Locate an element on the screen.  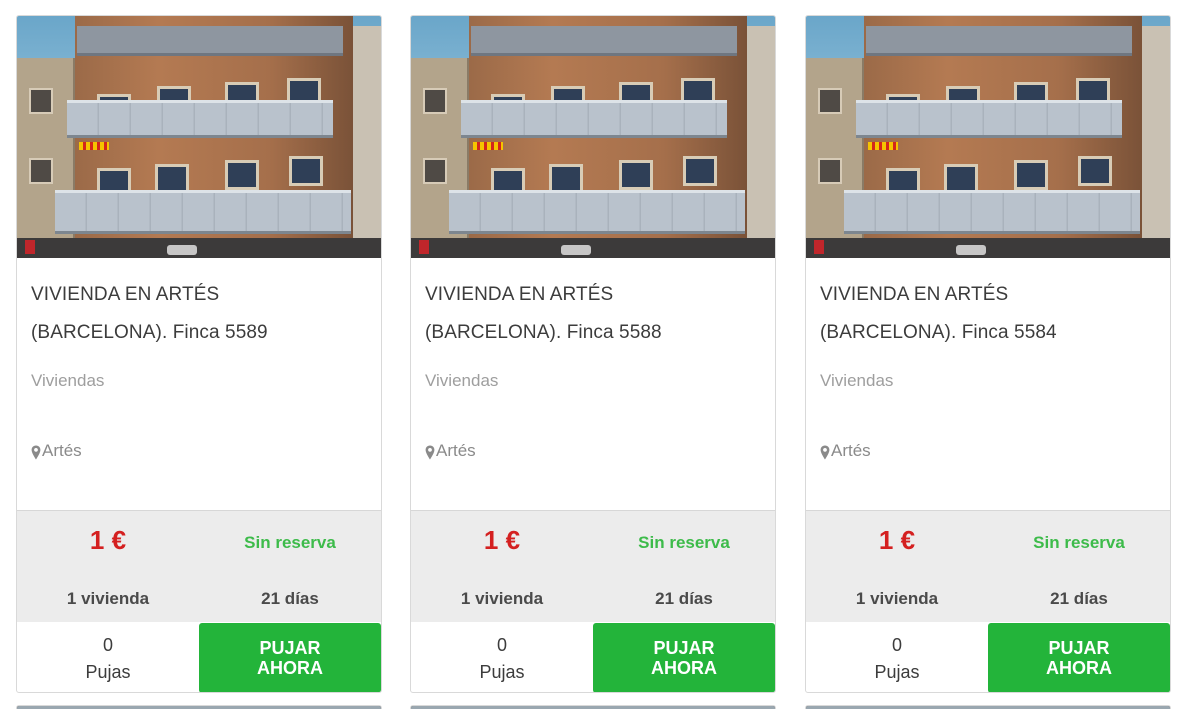
listing-title-line2: (BARCELONA). Finca 5584 is located at coordinates (938, 332).